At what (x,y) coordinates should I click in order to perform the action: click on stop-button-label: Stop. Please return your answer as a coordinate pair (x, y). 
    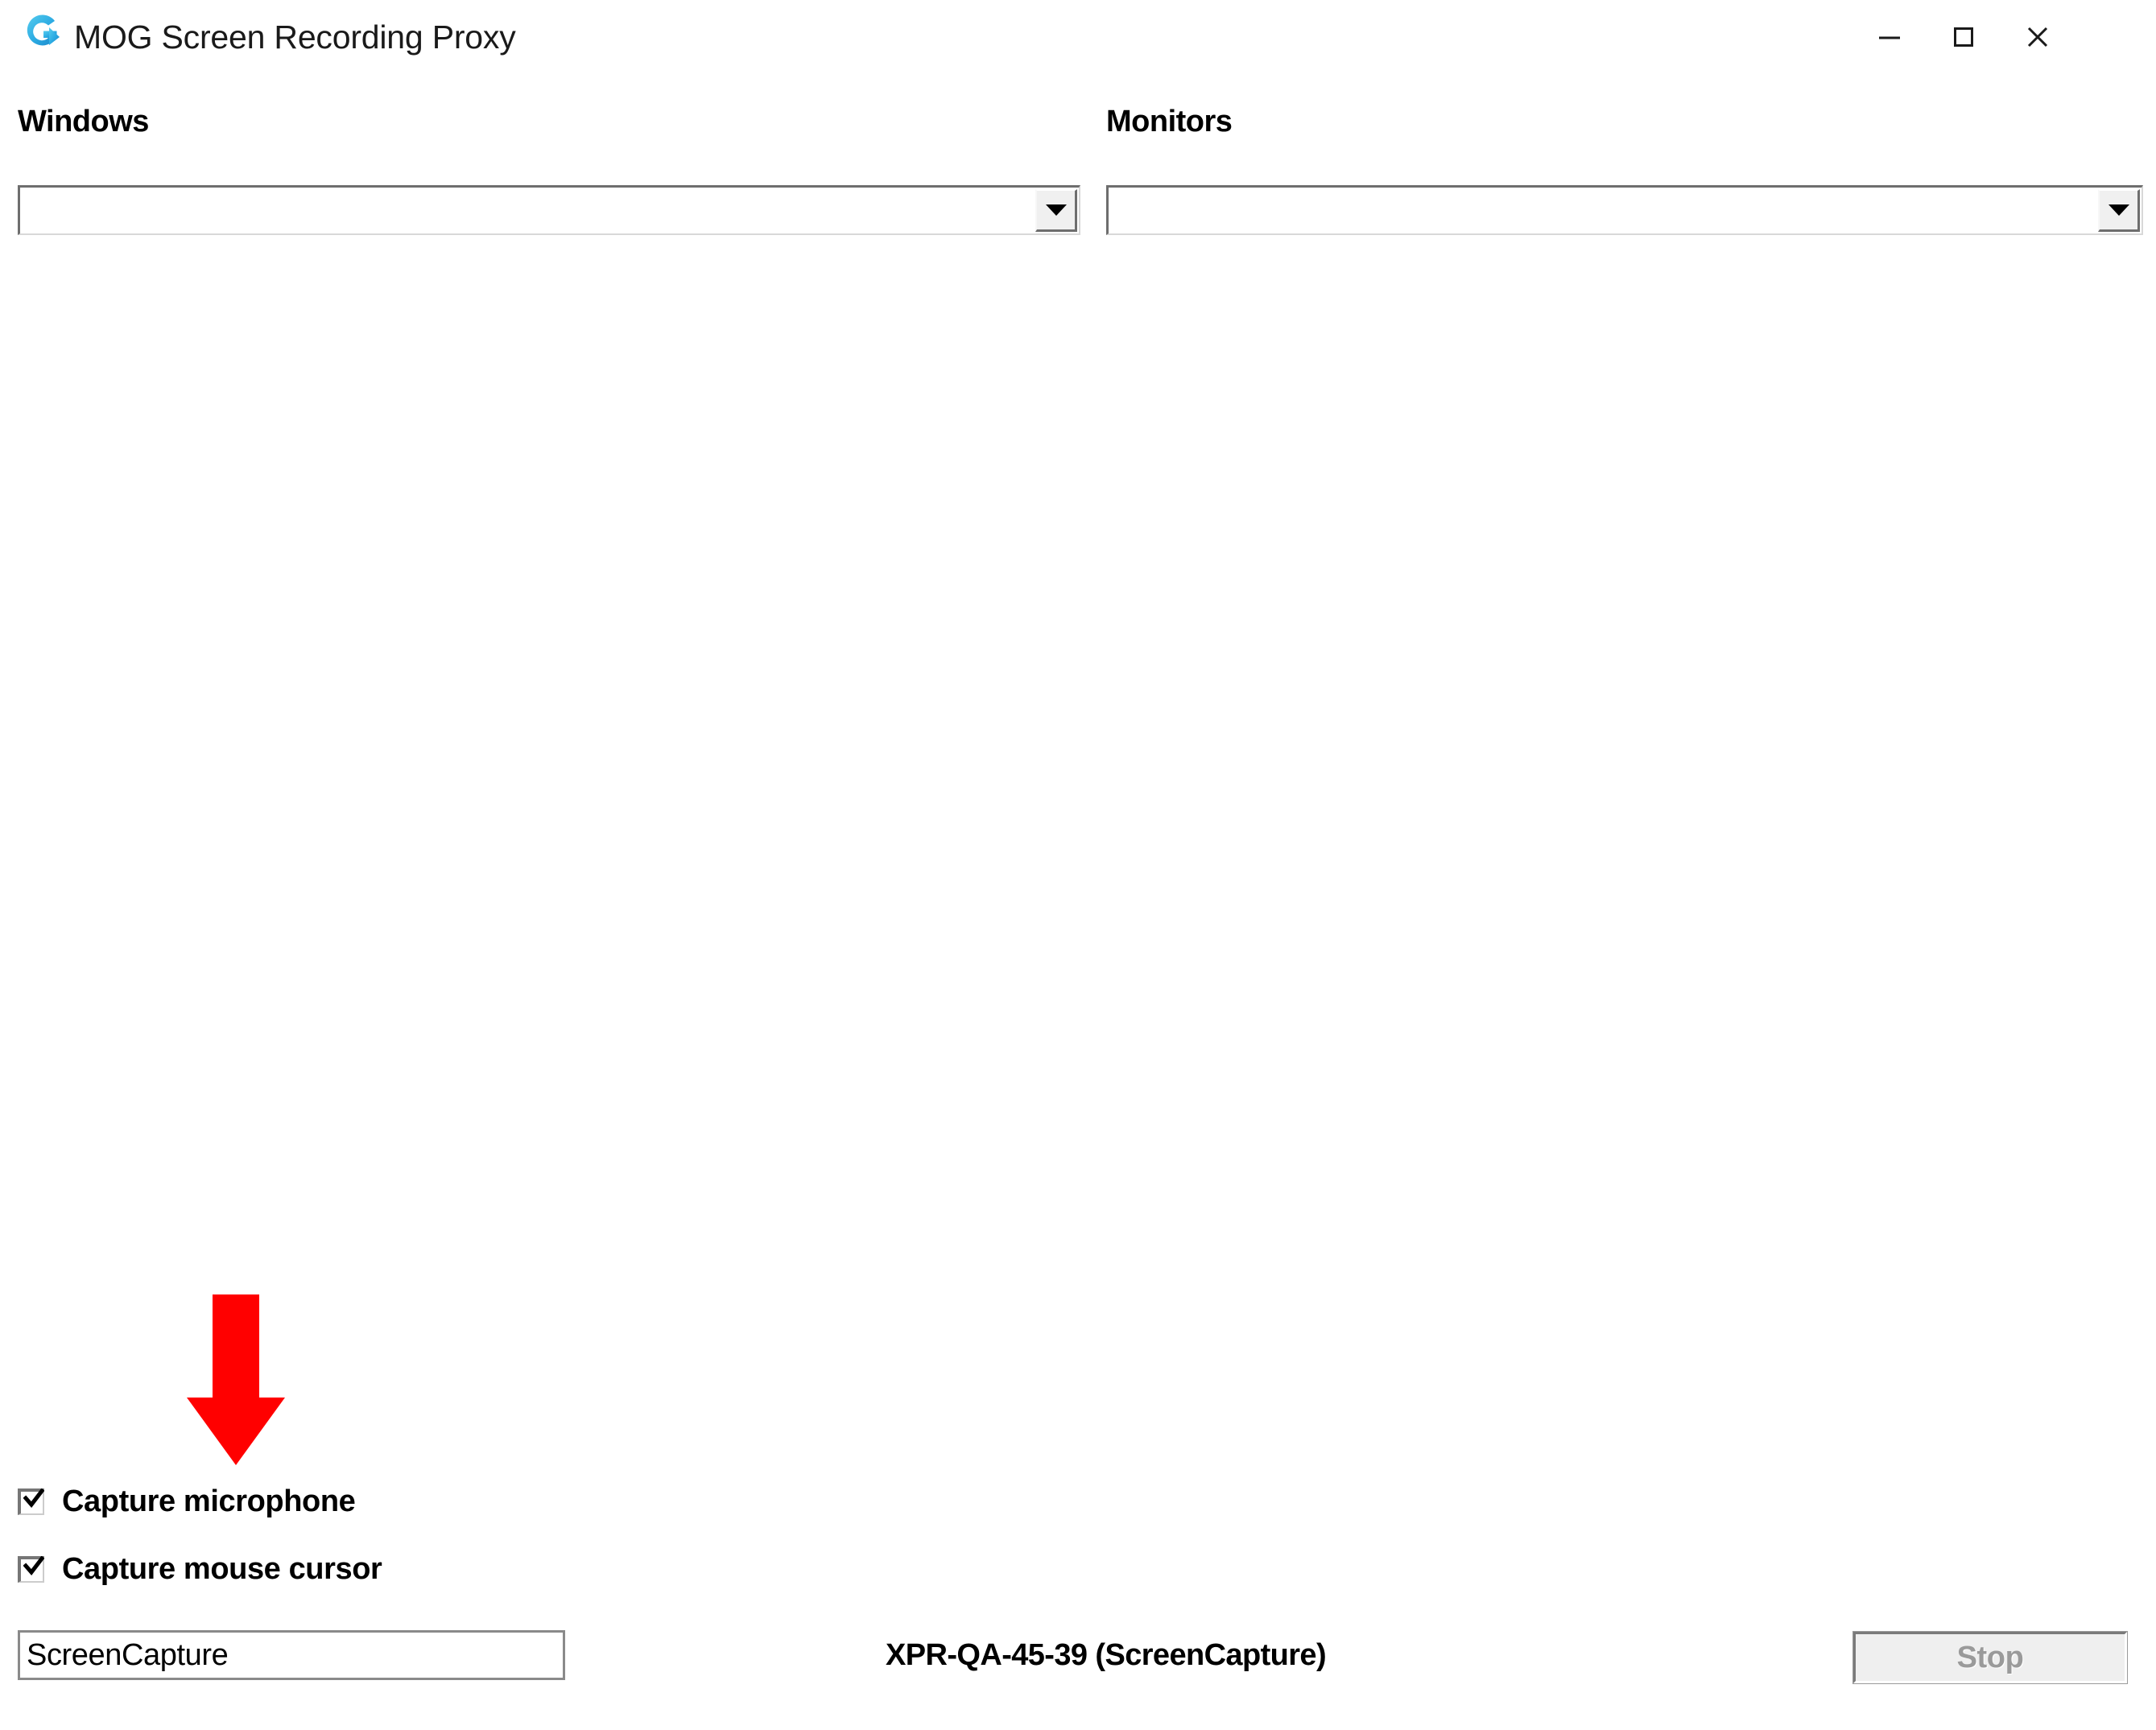
    Looking at the image, I should click on (1990, 1657).